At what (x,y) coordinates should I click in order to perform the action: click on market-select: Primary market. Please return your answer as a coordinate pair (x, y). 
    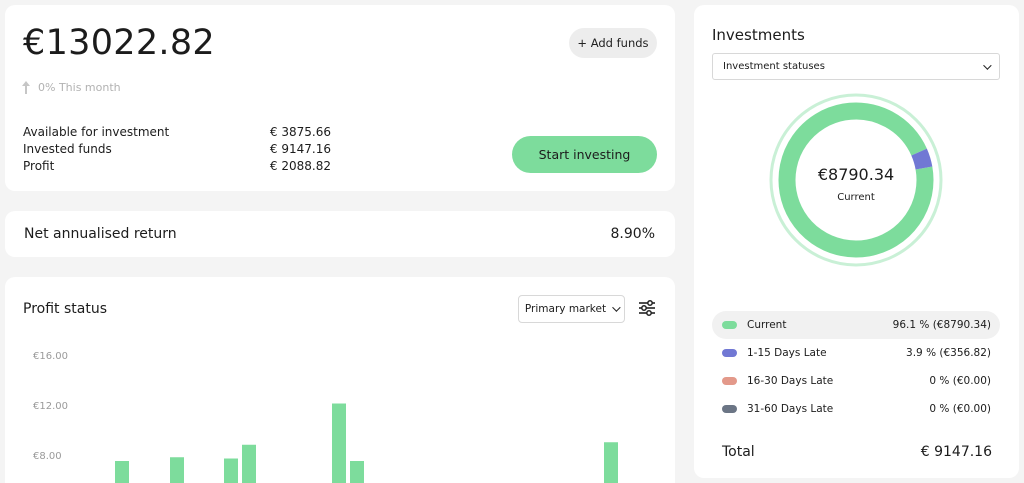
    Looking at the image, I should click on (571, 309).